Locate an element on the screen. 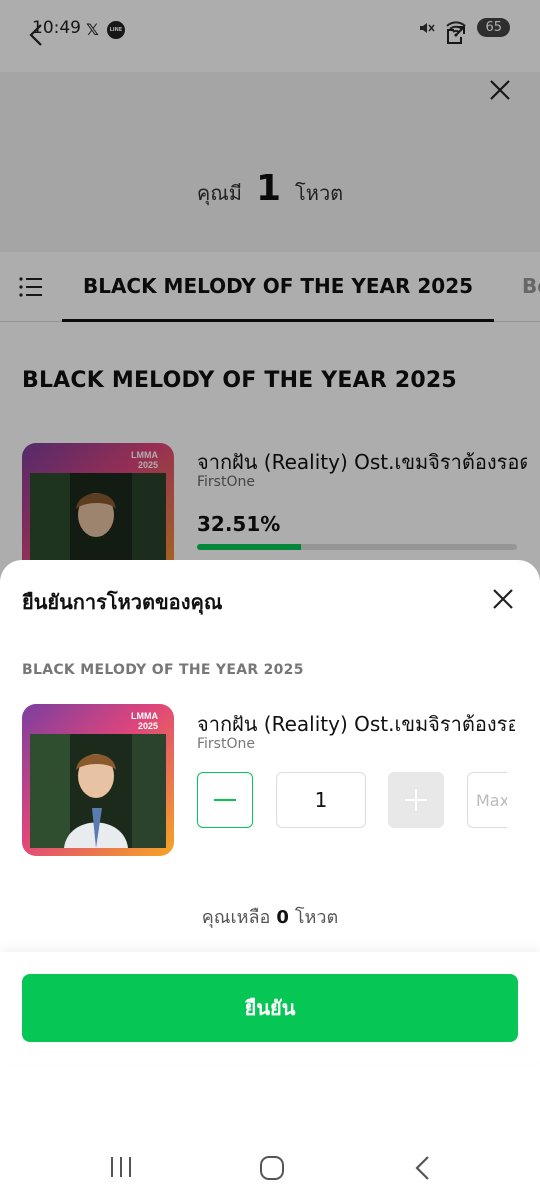  home-icon is located at coordinates (272, 1168).